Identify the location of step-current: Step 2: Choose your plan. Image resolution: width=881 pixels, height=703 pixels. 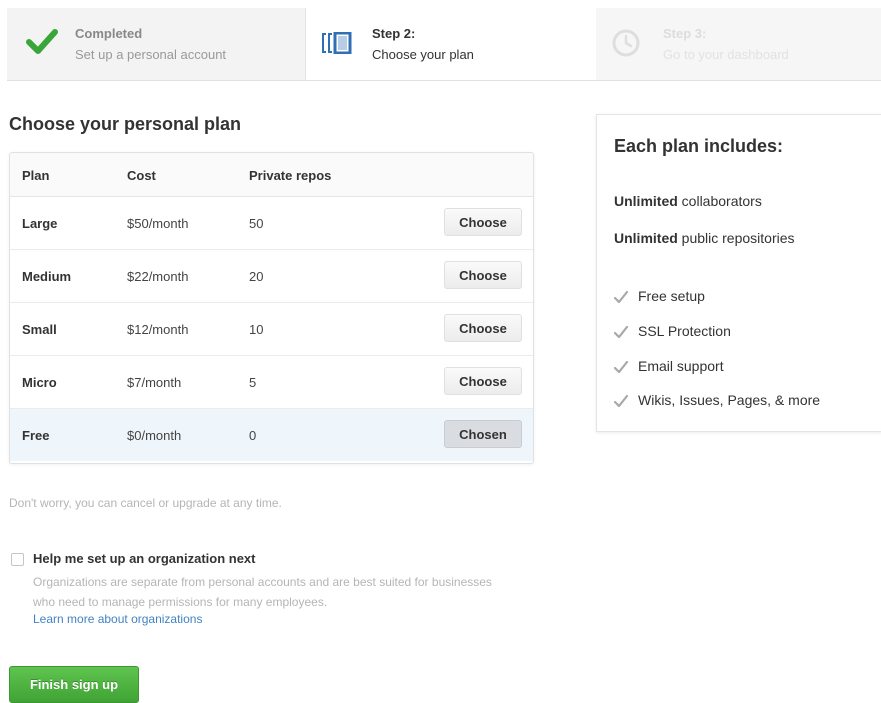
(451, 44).